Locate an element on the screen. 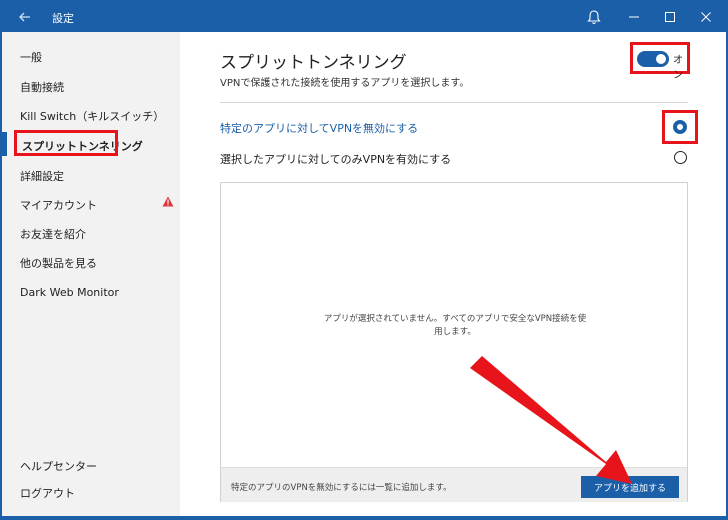 Image resolution: width=728 pixels, height=520 pixels. active-indicator is located at coordinates (4, 144).